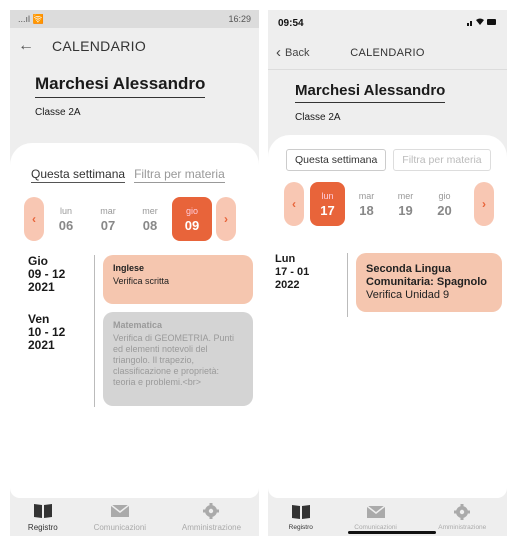 Image resolution: width=507 pixels, height=536 pixels. Describe the element at coordinates (297, 52) in the screenshot. I see `back-label: Back` at that location.